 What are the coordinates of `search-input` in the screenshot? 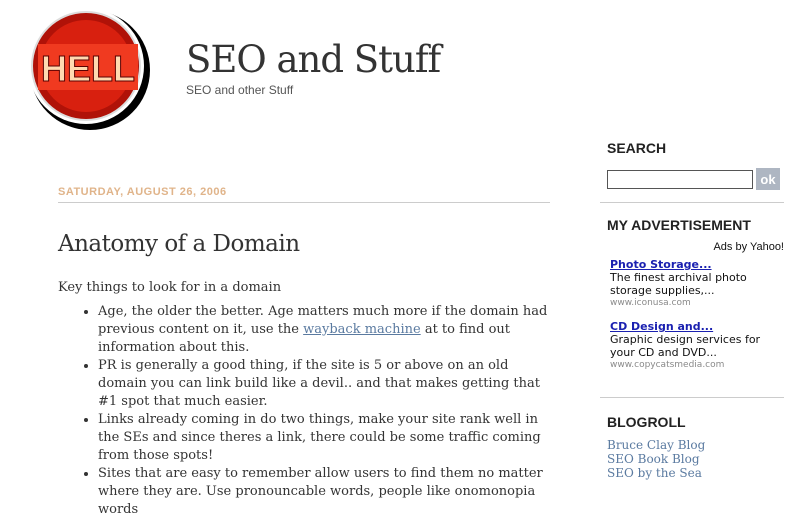 It's located at (680, 179).